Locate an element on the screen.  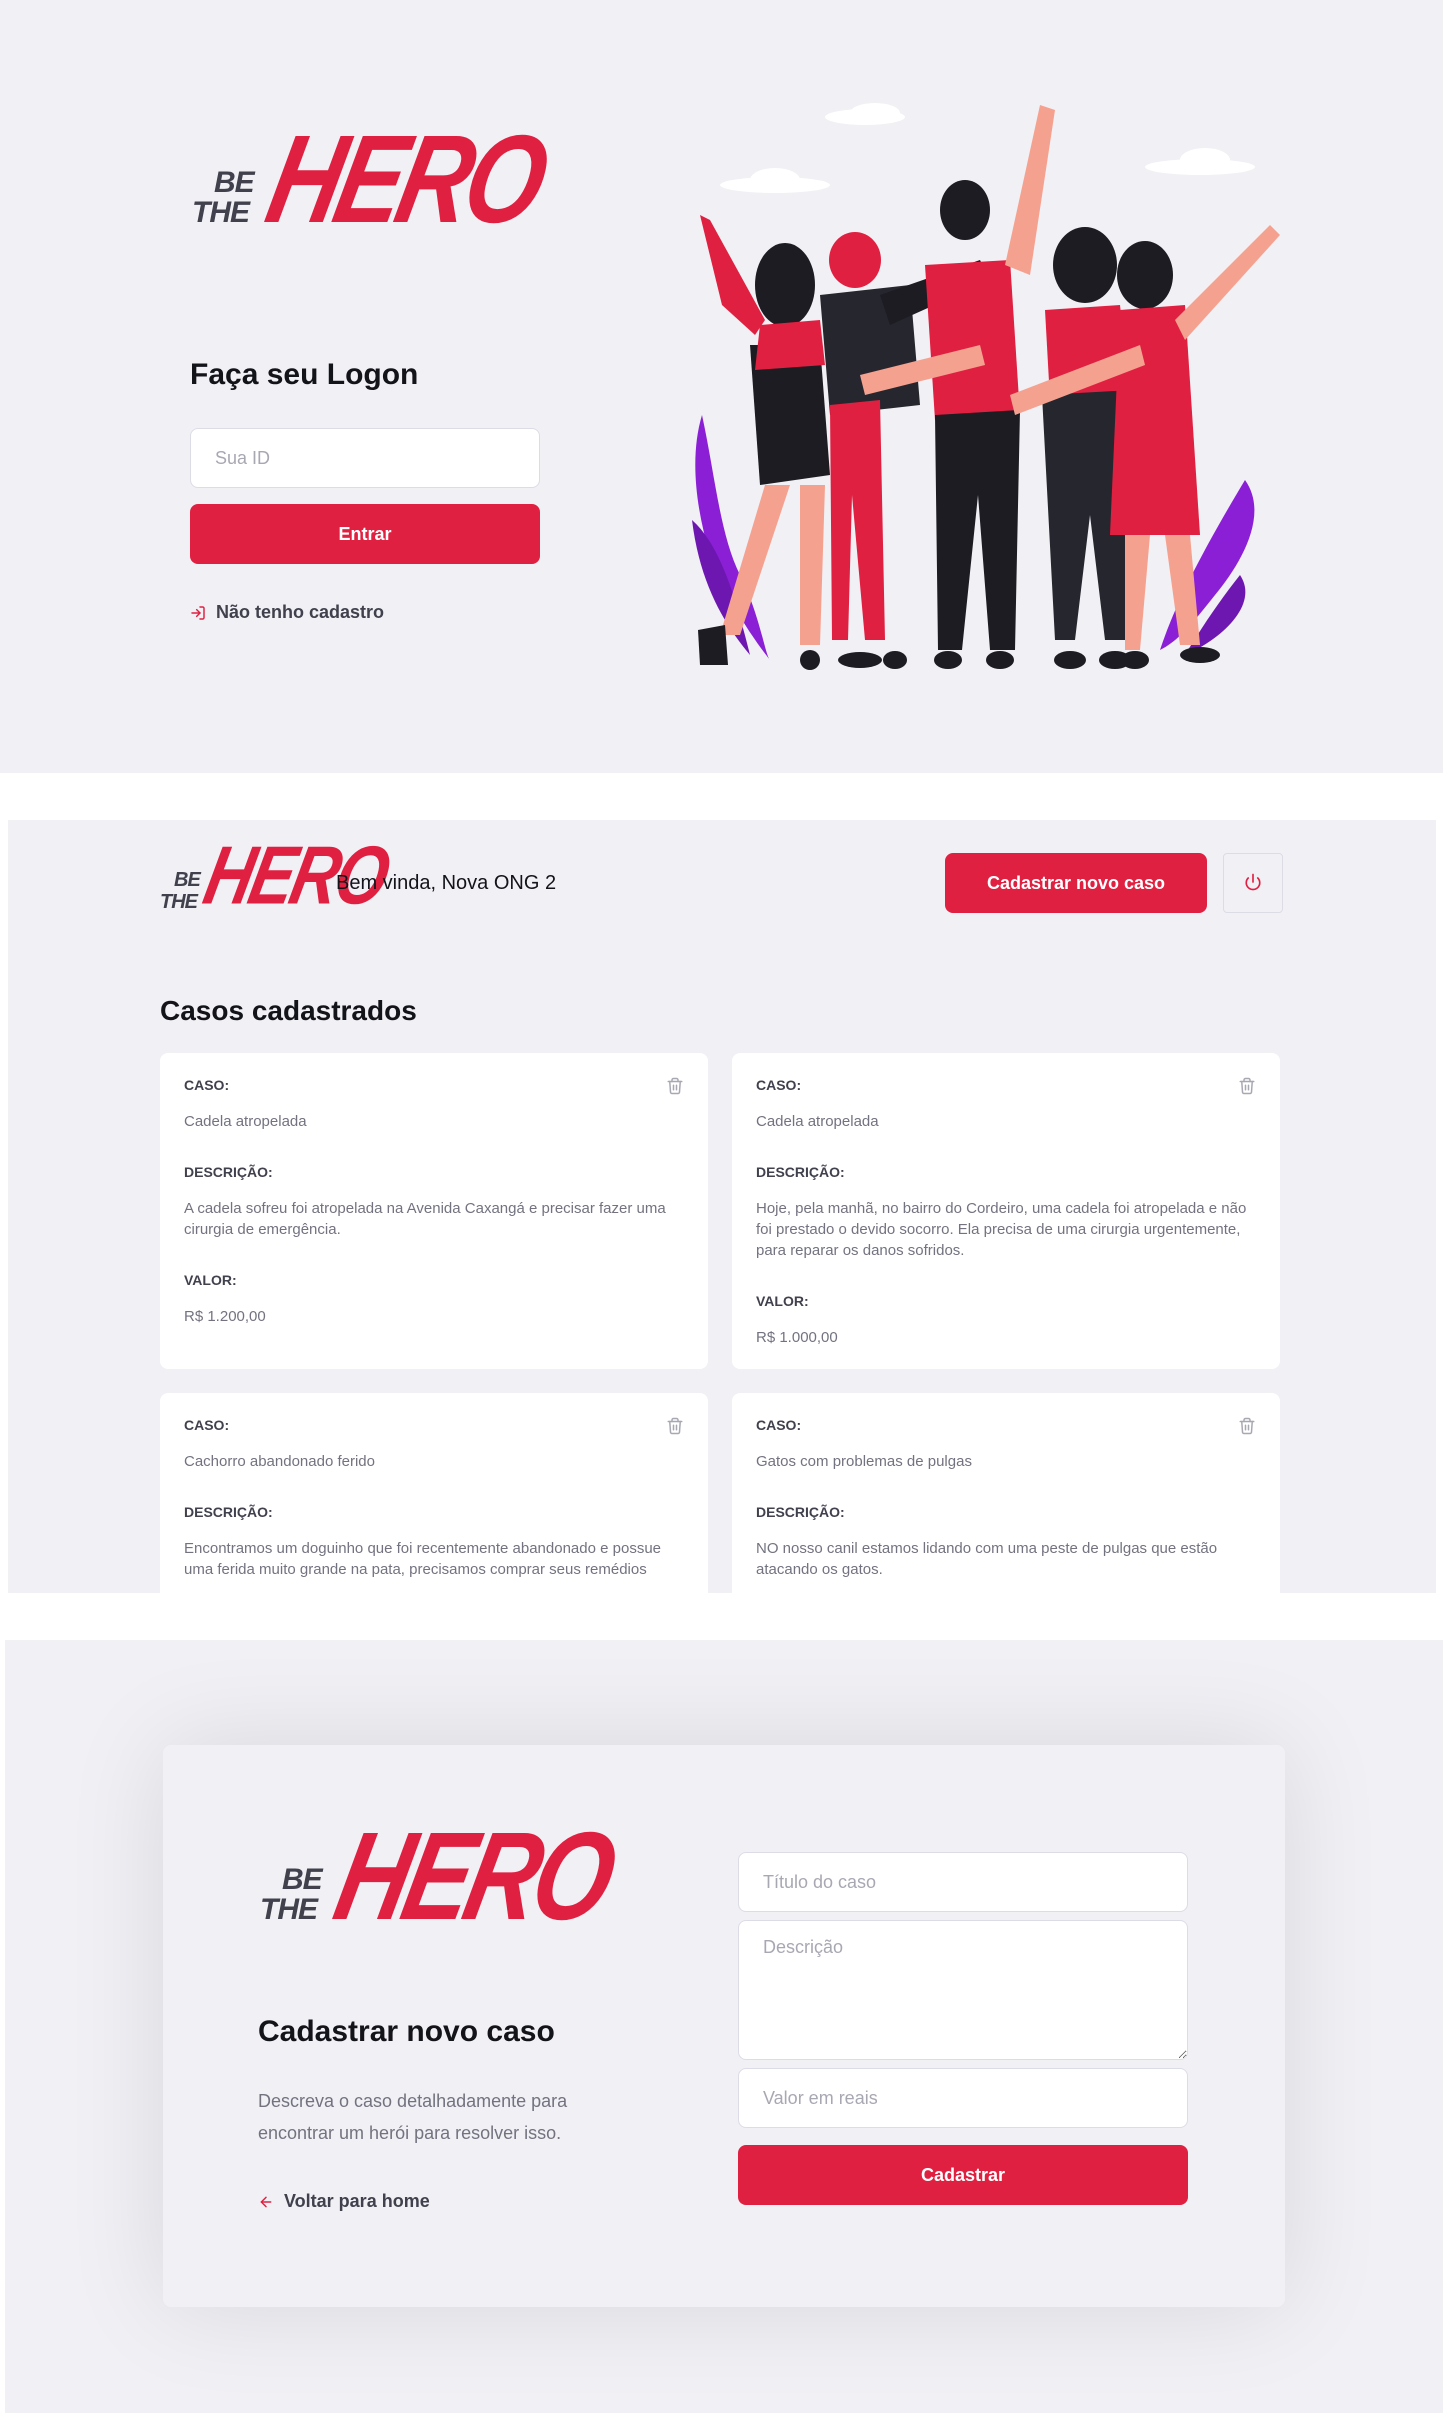
back-home-link: Voltar para home is located at coordinates (344, 2201).